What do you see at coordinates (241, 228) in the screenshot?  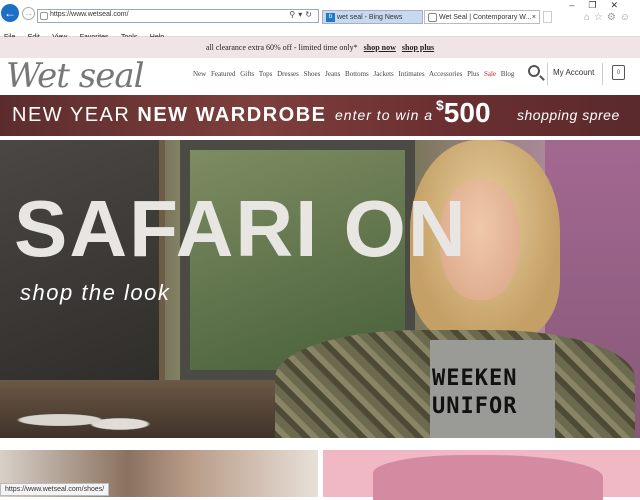 I see `hero-headline: SAFARI ON` at bounding box center [241, 228].